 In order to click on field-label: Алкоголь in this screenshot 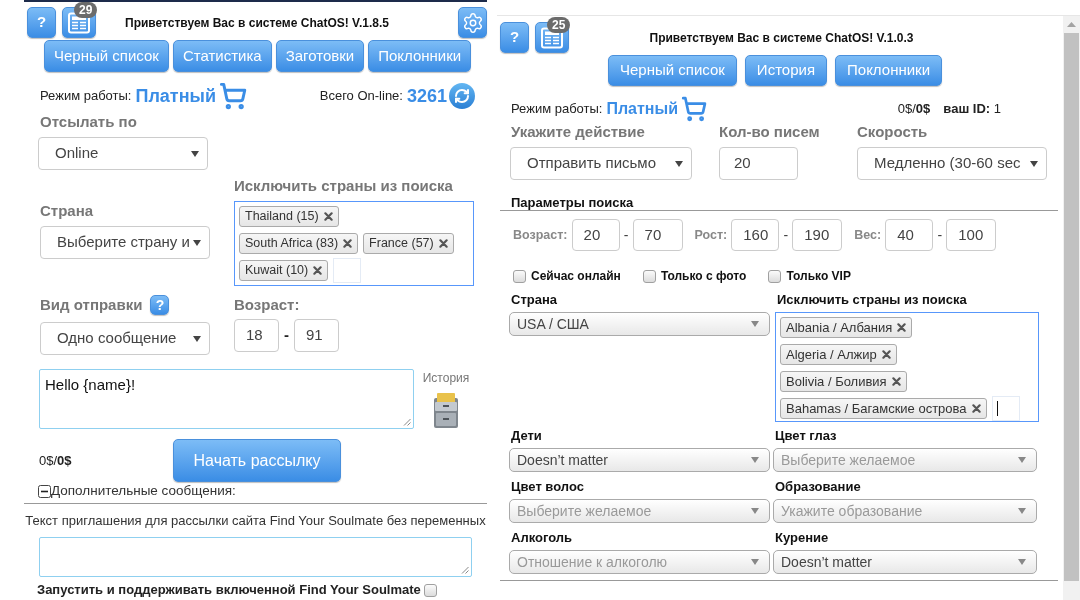, I will do `click(542, 538)`.